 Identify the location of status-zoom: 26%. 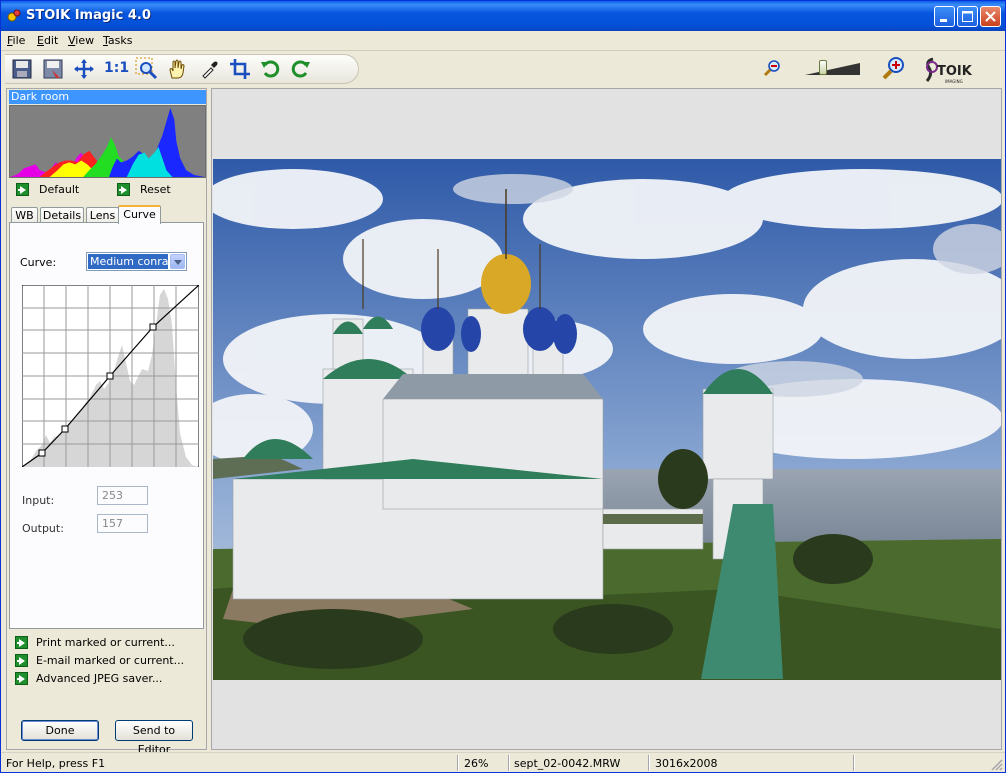
(476, 763).